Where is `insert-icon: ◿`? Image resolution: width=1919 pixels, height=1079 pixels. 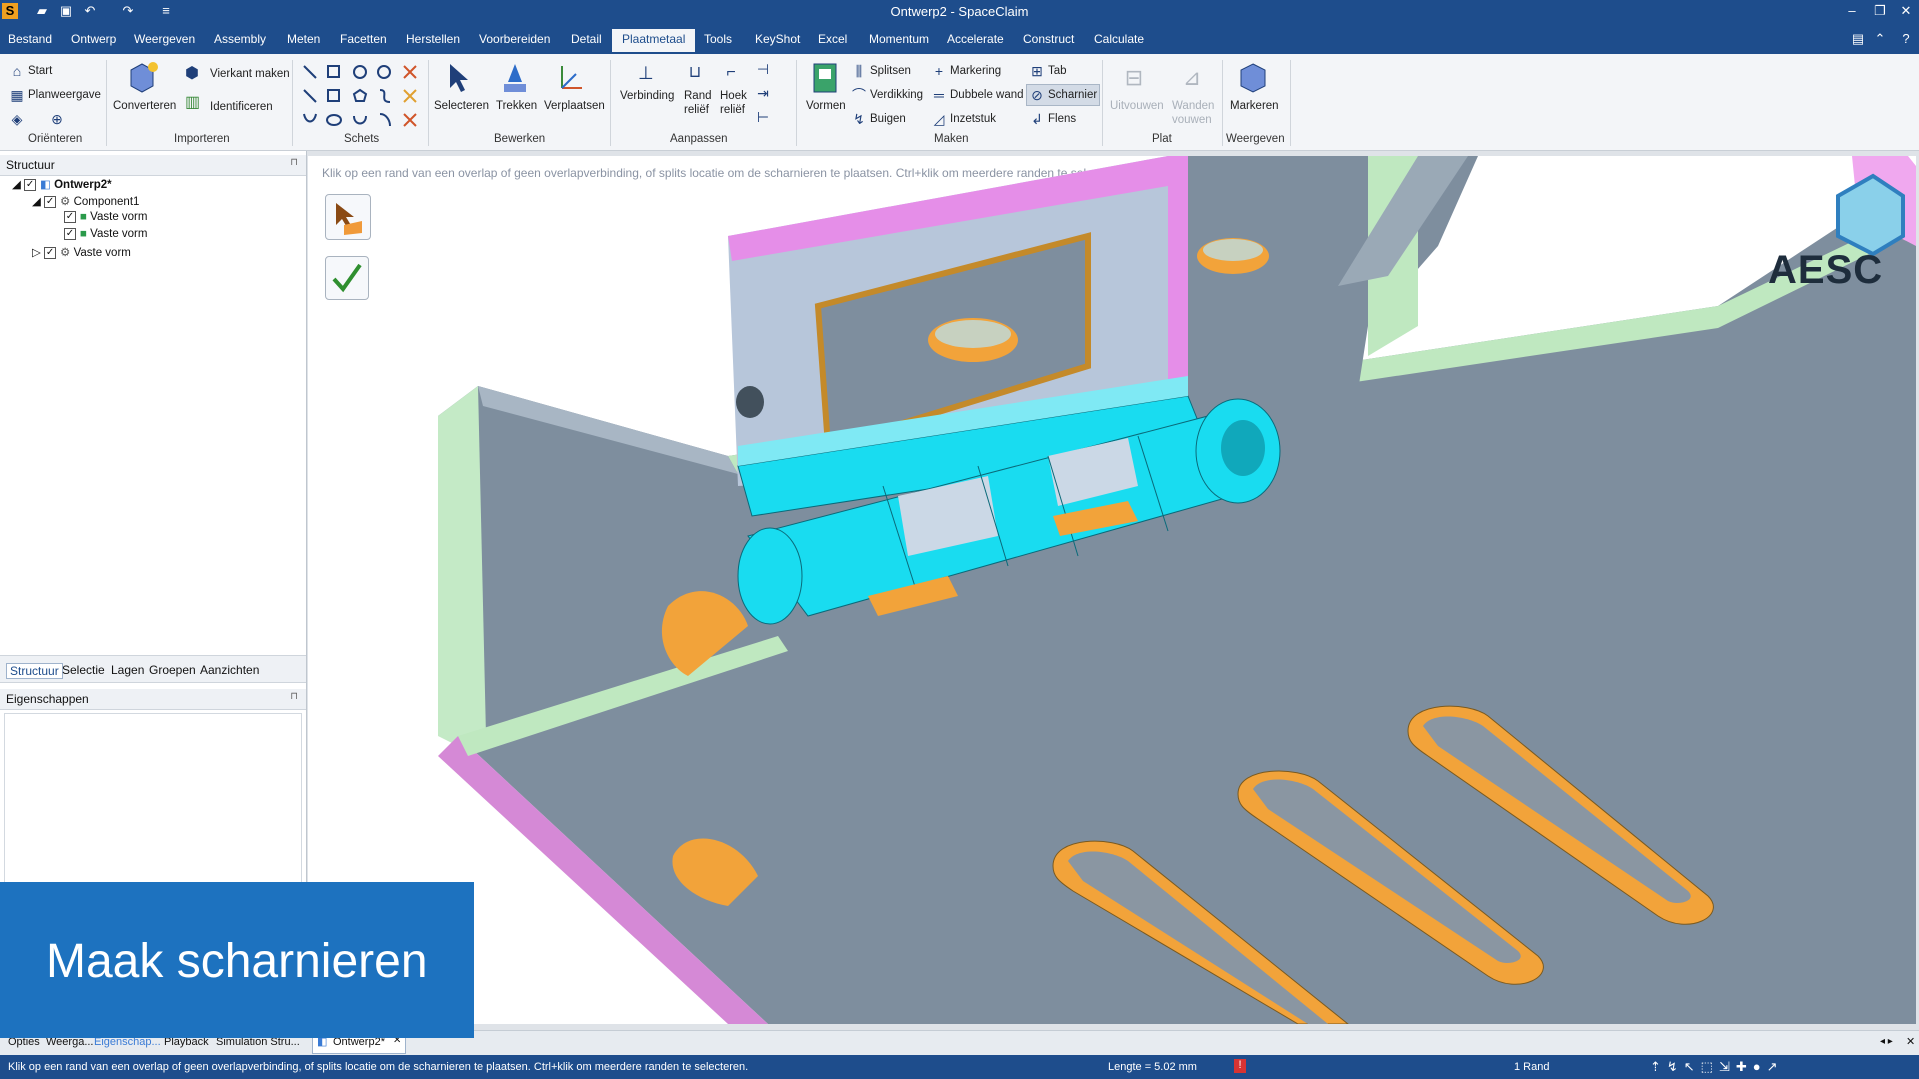 insert-icon: ◿ is located at coordinates (939, 119).